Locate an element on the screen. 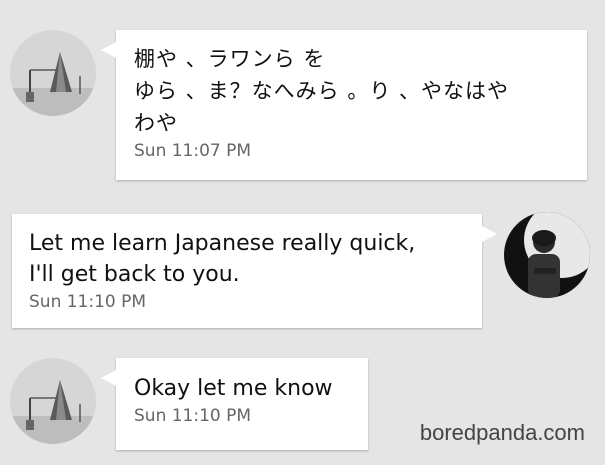  my-avatar is located at coordinates (547, 255).